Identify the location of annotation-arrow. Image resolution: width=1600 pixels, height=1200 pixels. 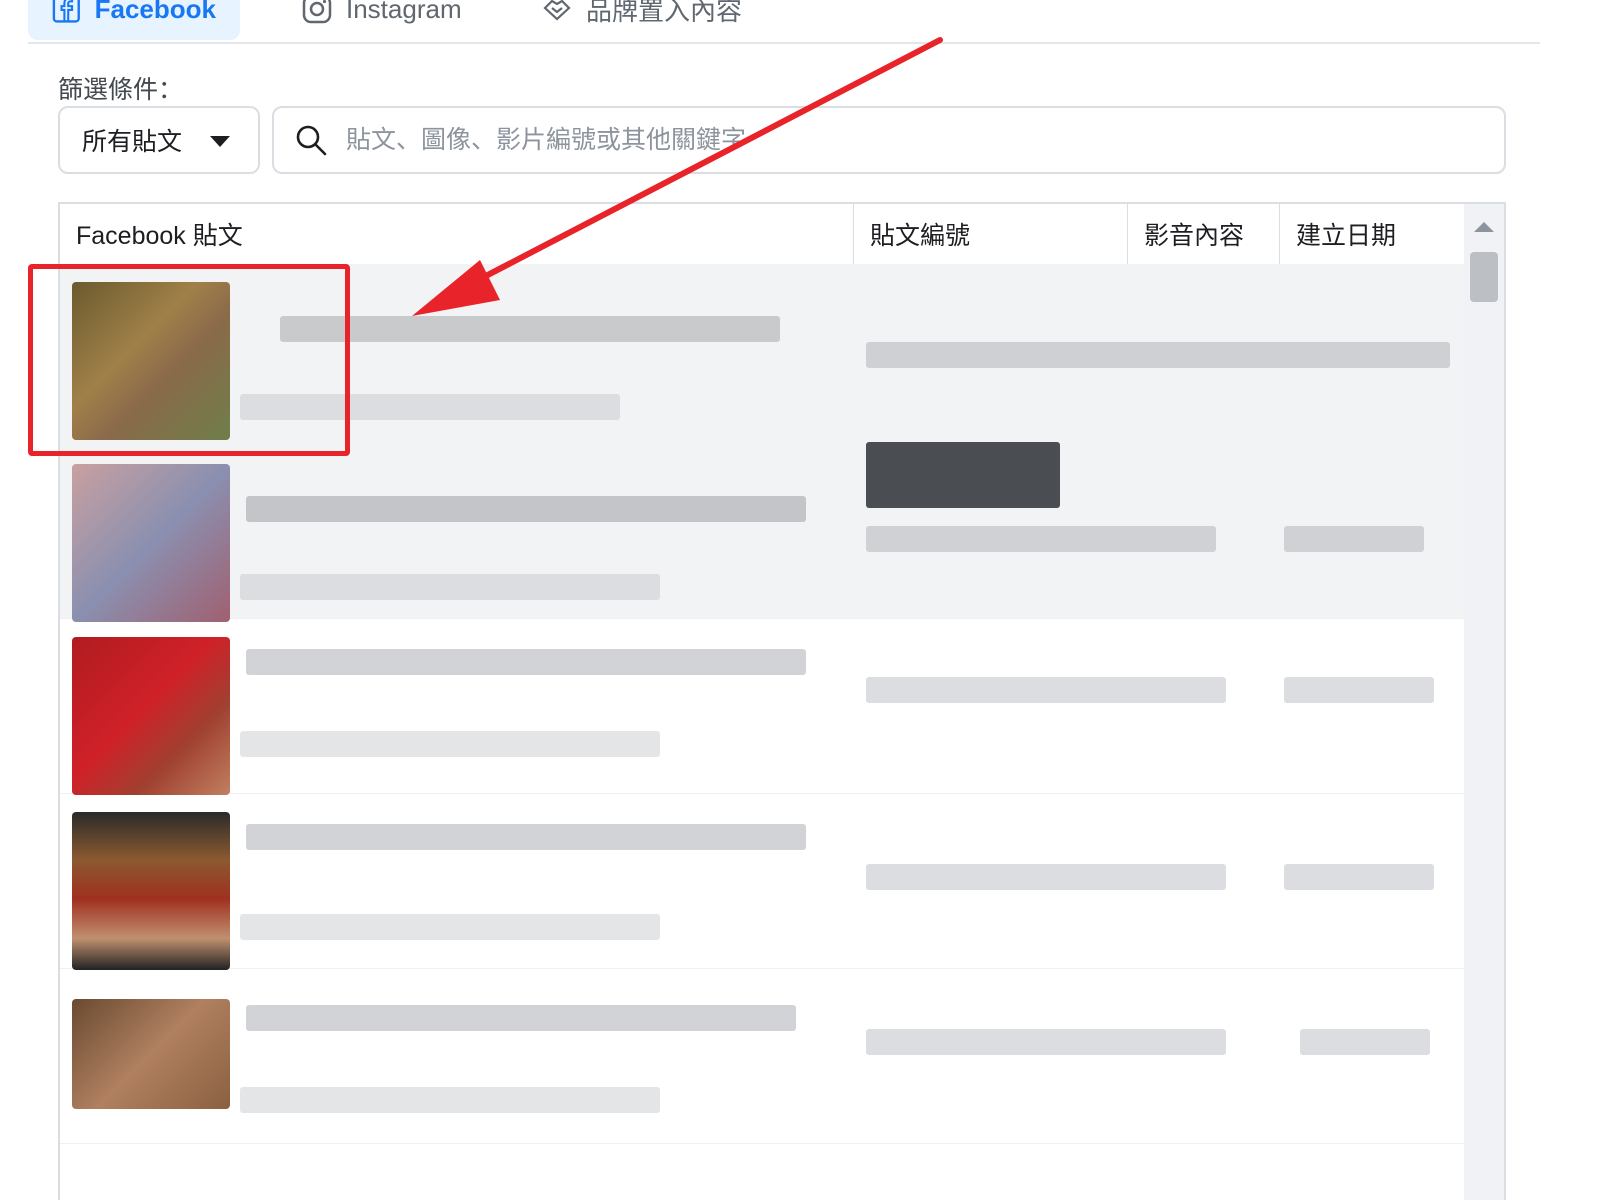
(677, 176).